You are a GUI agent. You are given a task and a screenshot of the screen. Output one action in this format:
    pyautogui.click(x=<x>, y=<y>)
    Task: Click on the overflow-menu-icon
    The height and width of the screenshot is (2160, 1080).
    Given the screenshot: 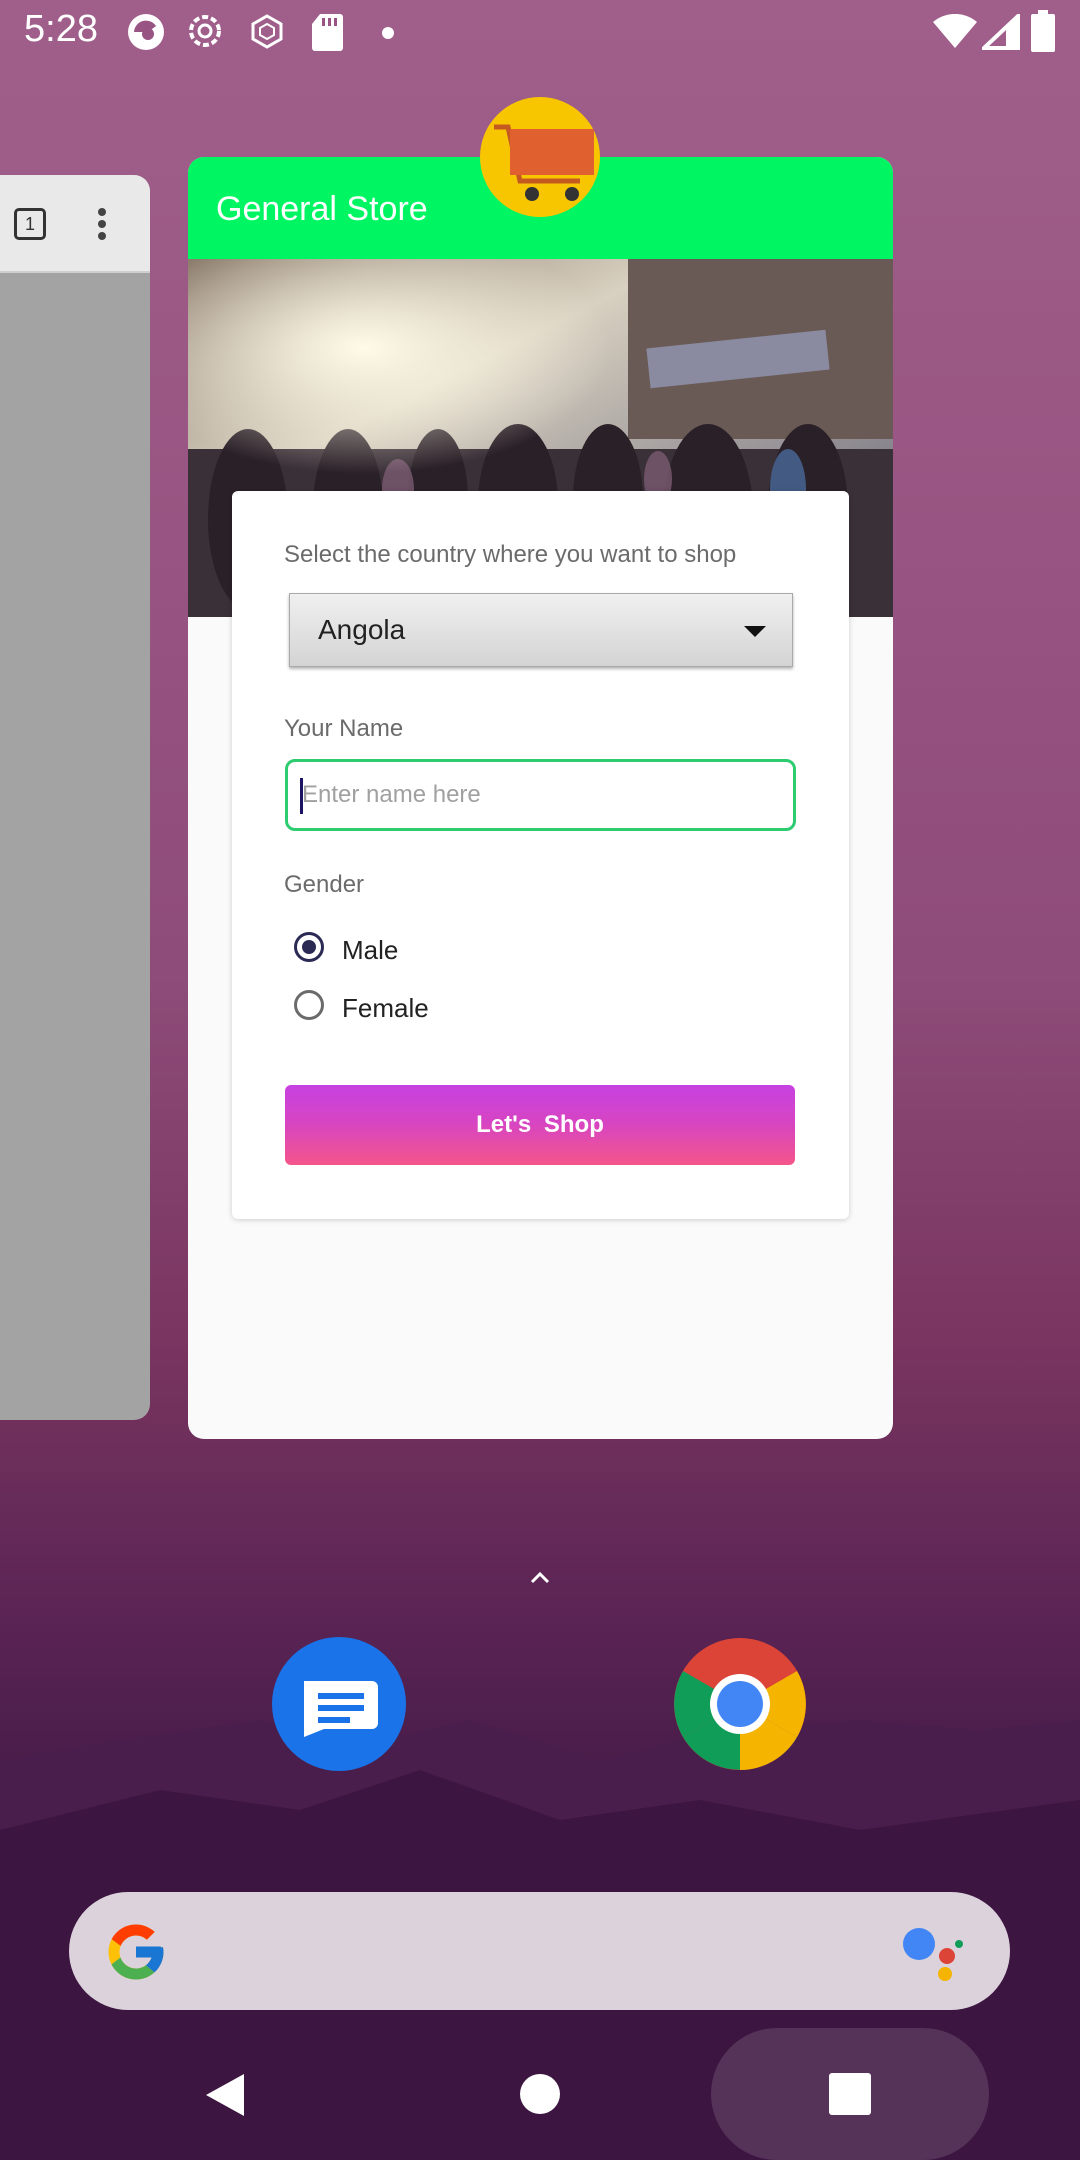 What is the action you would take?
    pyautogui.click(x=102, y=226)
    